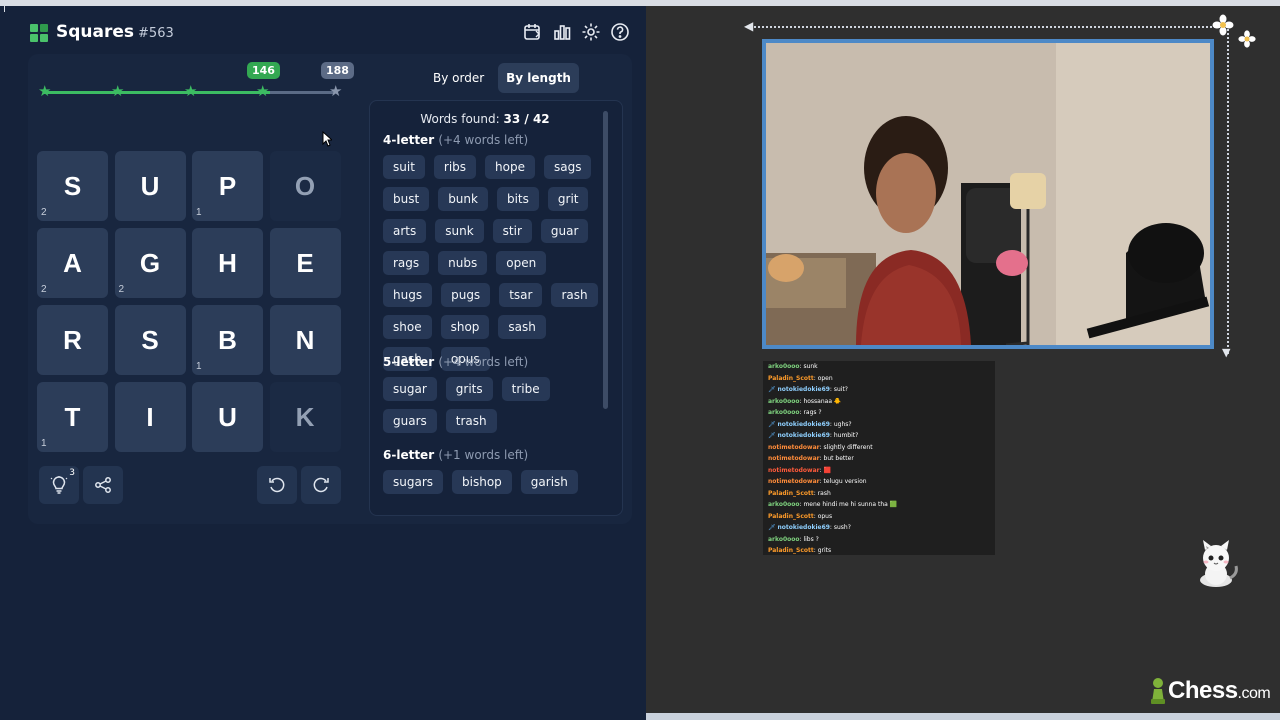 This screenshot has height=720, width=1280. I want to click on squares-logo-icon, so click(39, 33).